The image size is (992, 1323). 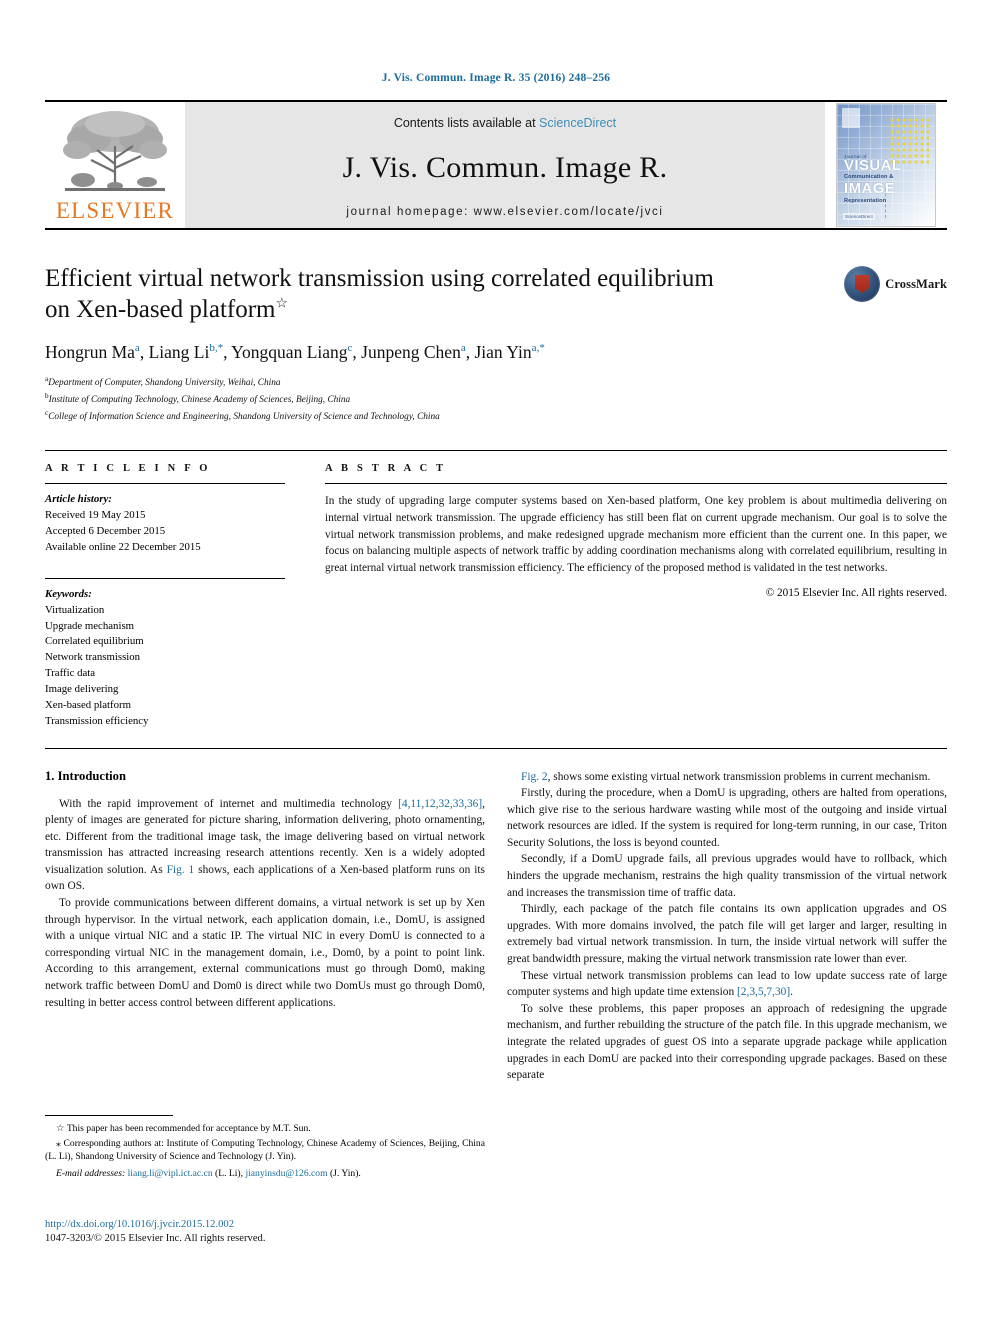 What do you see at coordinates (90, 352) in the screenshot?
I see `author-name: Hongrun Ma` at bounding box center [90, 352].